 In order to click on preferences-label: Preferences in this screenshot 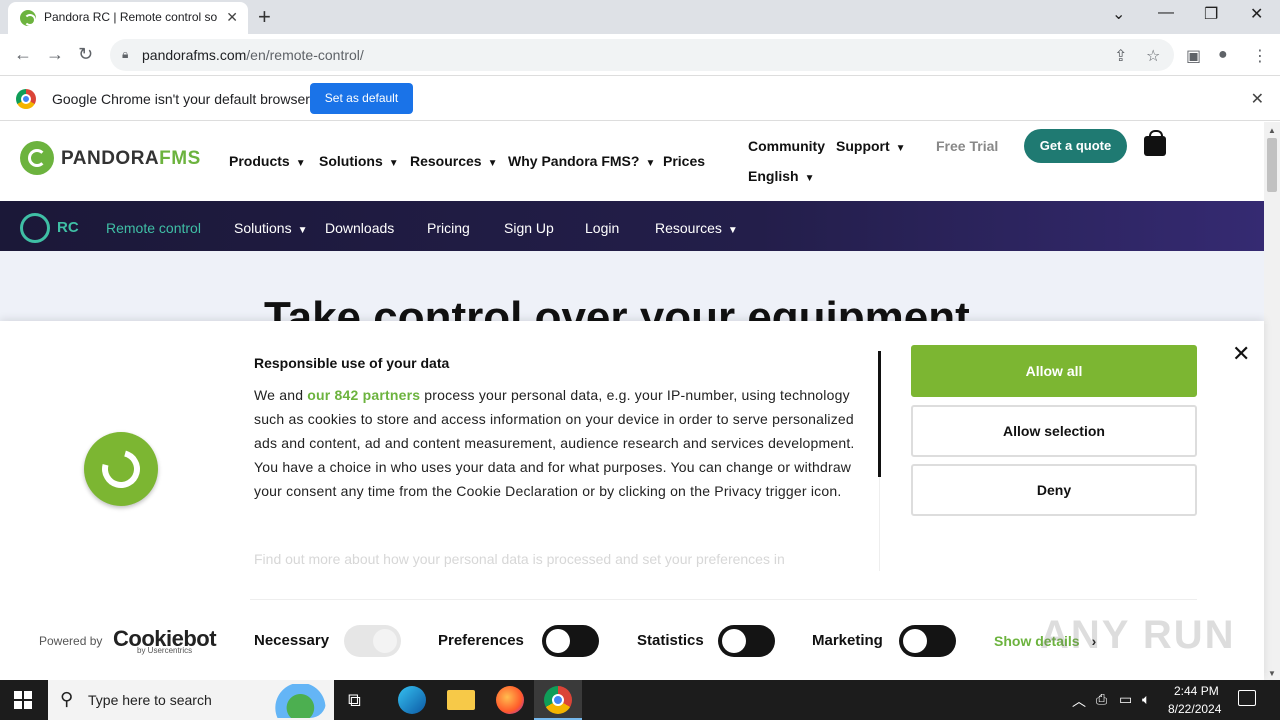, I will do `click(481, 640)`.